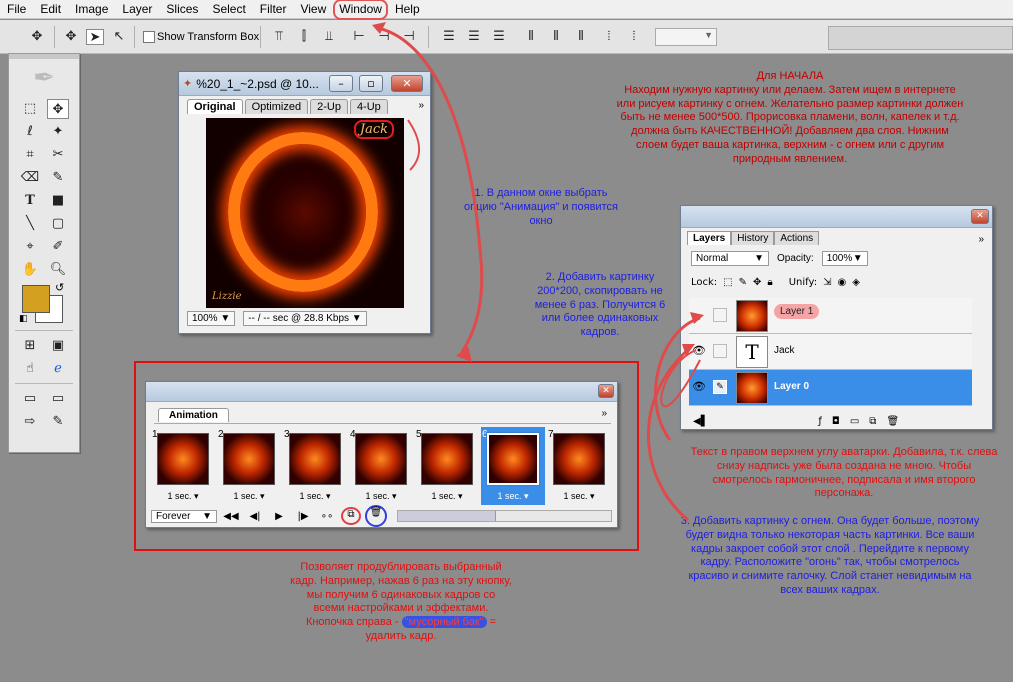 The width and height of the screenshot is (1013, 682). What do you see at coordinates (854, 421) in the screenshot?
I see `new-set-icon: ▭` at bounding box center [854, 421].